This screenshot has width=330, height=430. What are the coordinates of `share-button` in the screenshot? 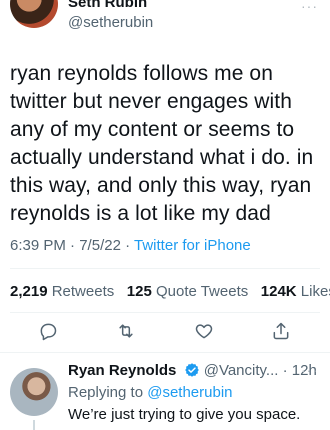 It's located at (281, 331).